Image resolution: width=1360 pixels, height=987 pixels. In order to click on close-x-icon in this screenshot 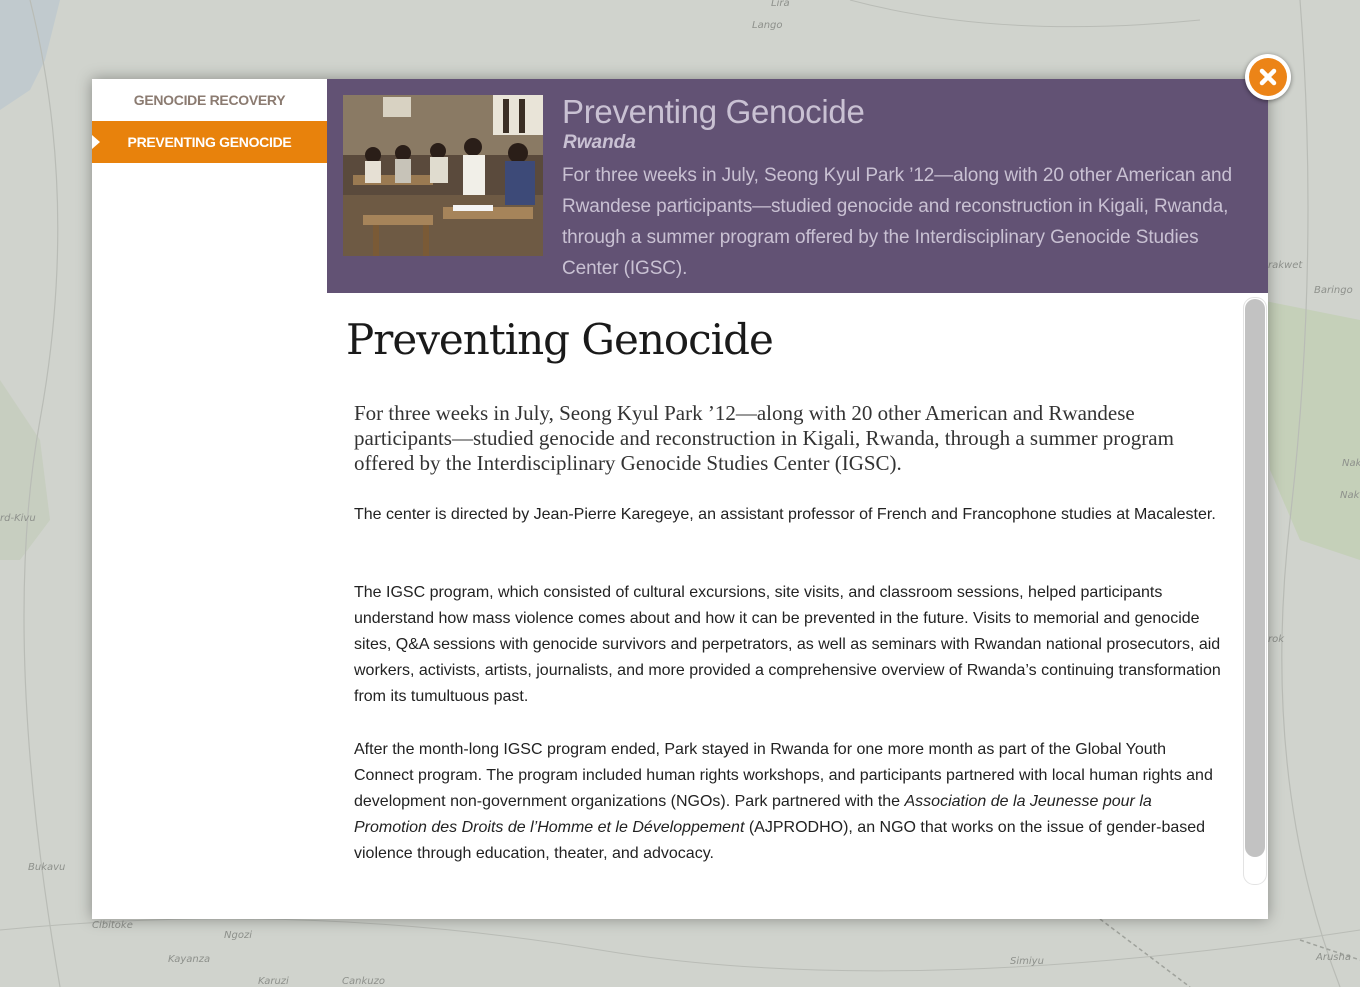, I will do `click(1268, 77)`.